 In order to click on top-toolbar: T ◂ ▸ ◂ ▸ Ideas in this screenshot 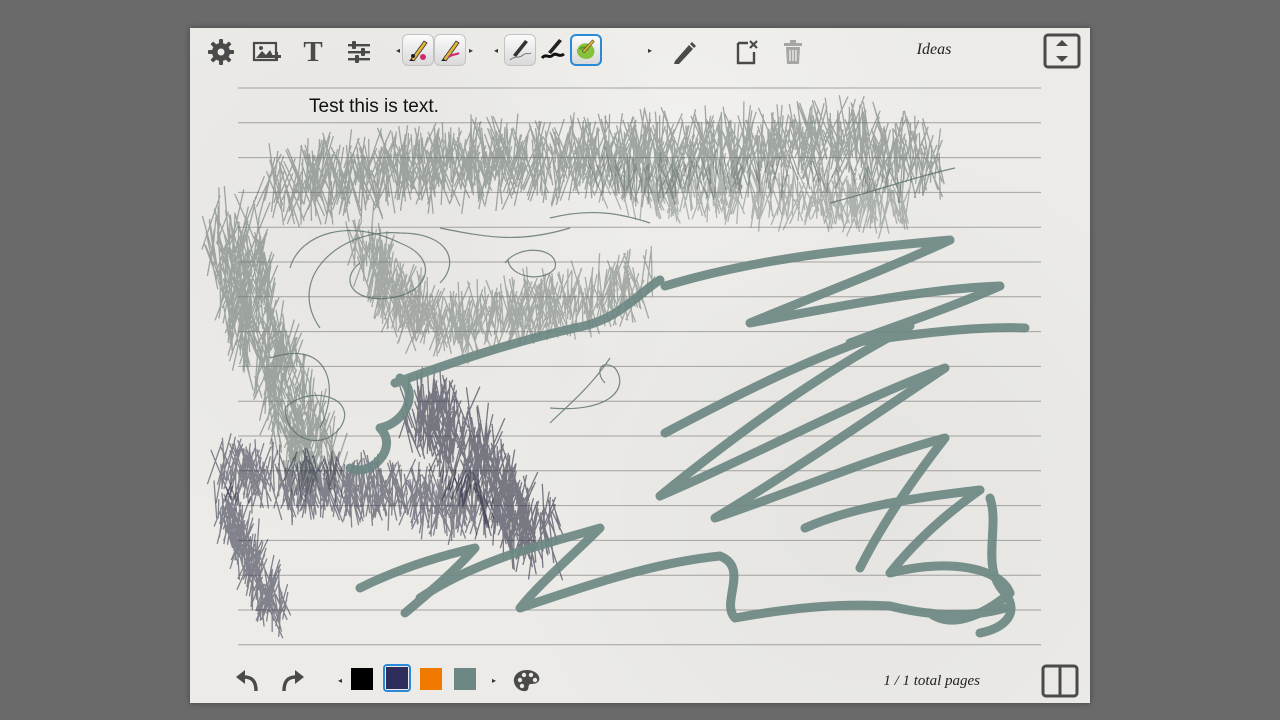, I will do `click(640, 51)`.